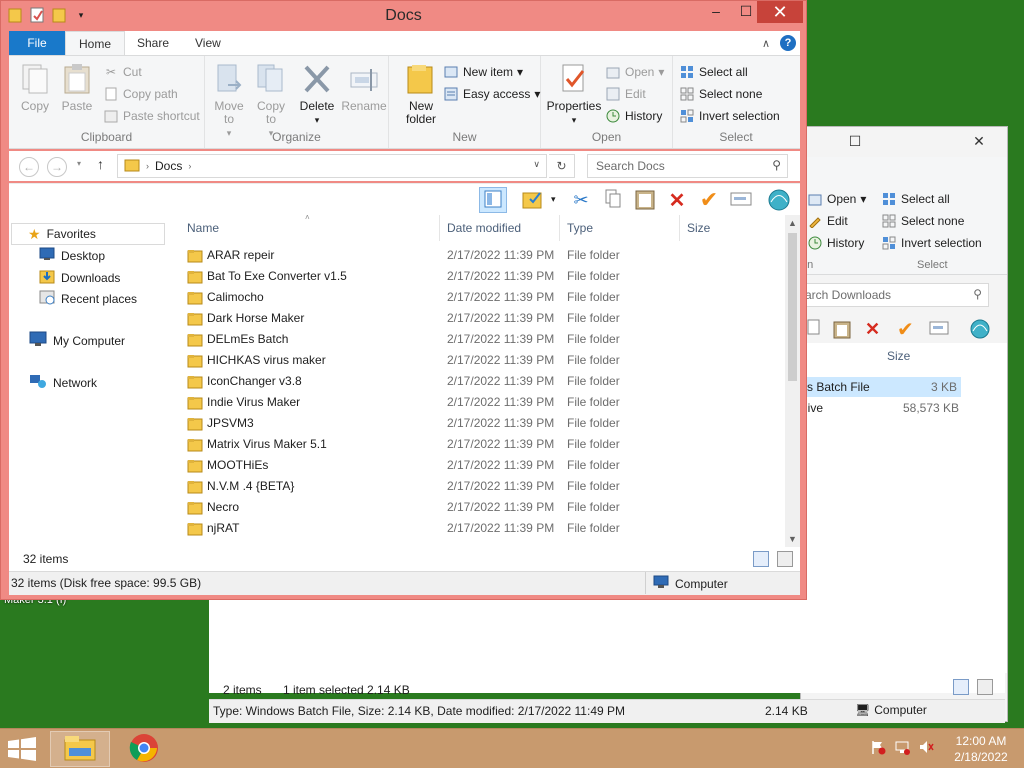 Image resolution: width=1024 pixels, height=768 pixels. I want to click on copy-path-button: Copy path, so click(140, 94).